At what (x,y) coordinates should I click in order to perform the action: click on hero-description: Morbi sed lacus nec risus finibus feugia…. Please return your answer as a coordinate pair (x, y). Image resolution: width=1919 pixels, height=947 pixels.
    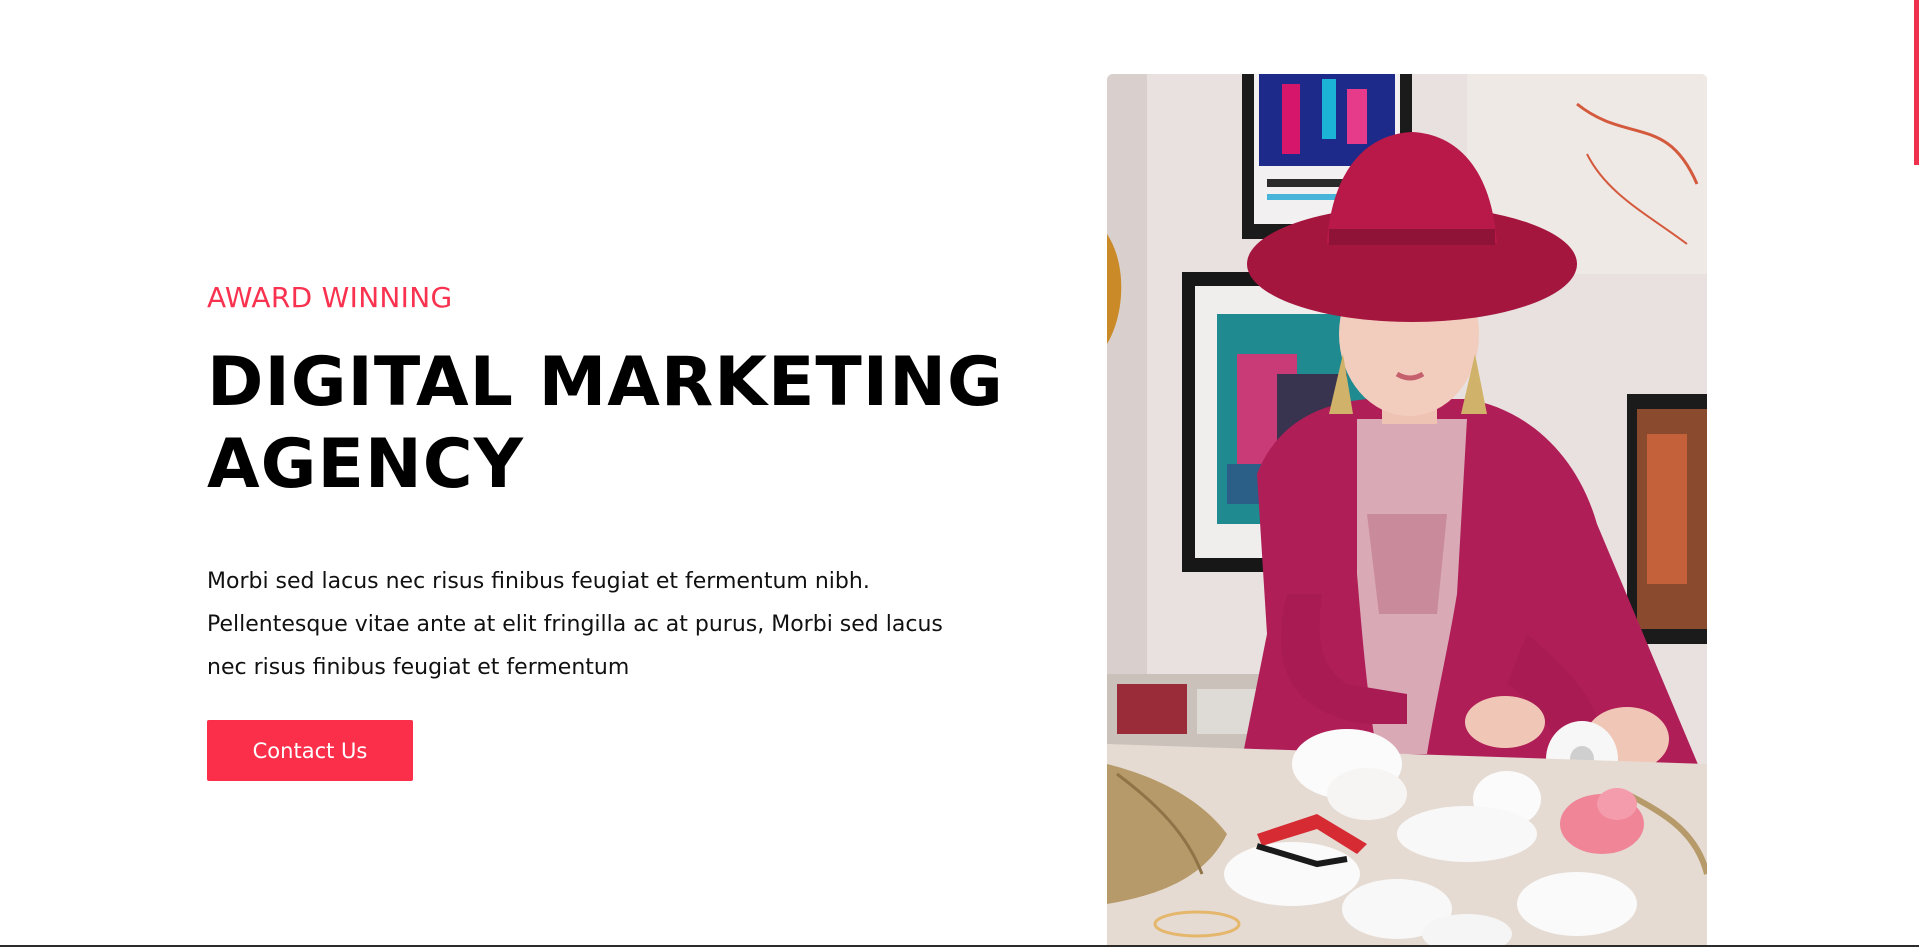
    Looking at the image, I should click on (607, 624).